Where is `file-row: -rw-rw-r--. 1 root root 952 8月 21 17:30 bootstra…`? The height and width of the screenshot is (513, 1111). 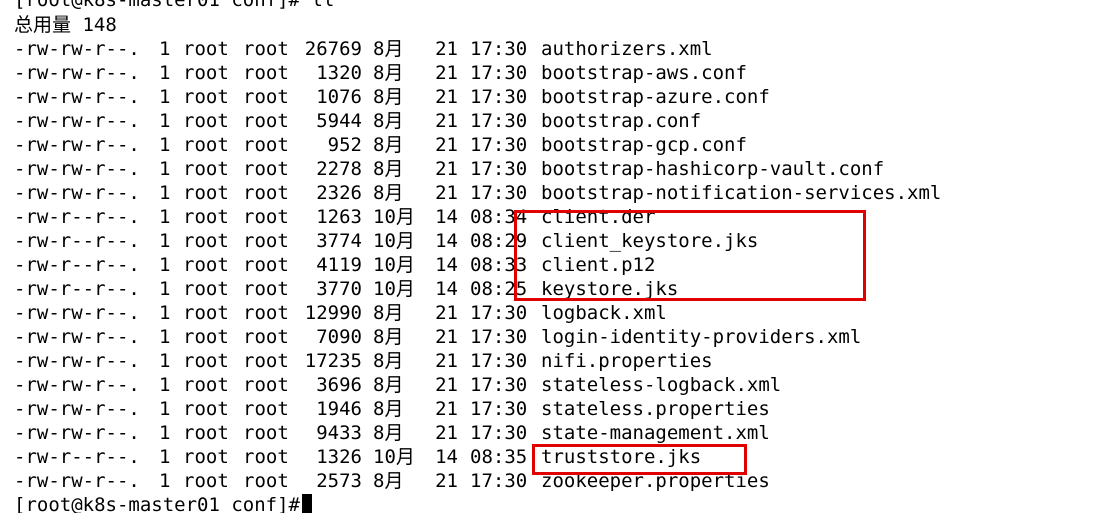 file-row: -rw-rw-r--. 1 root root 952 8月 21 17:30 bootstra… is located at coordinates (554, 145).